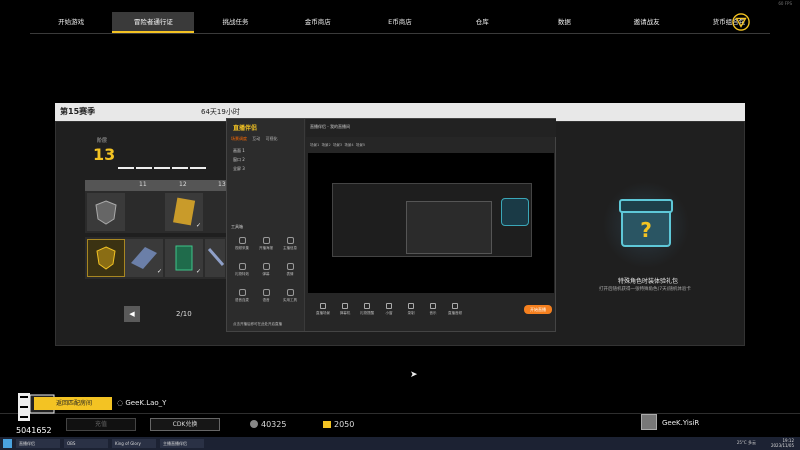  Describe the element at coordinates (242, 274) in the screenshot. I see `tool-label: 礼物特效` at that location.